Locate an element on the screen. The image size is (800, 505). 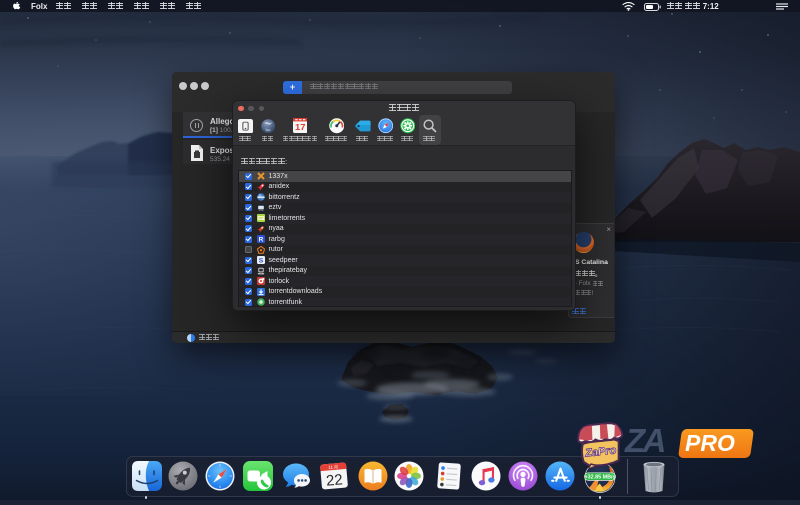
svg-text: 22 is located at coordinates (334, 480).